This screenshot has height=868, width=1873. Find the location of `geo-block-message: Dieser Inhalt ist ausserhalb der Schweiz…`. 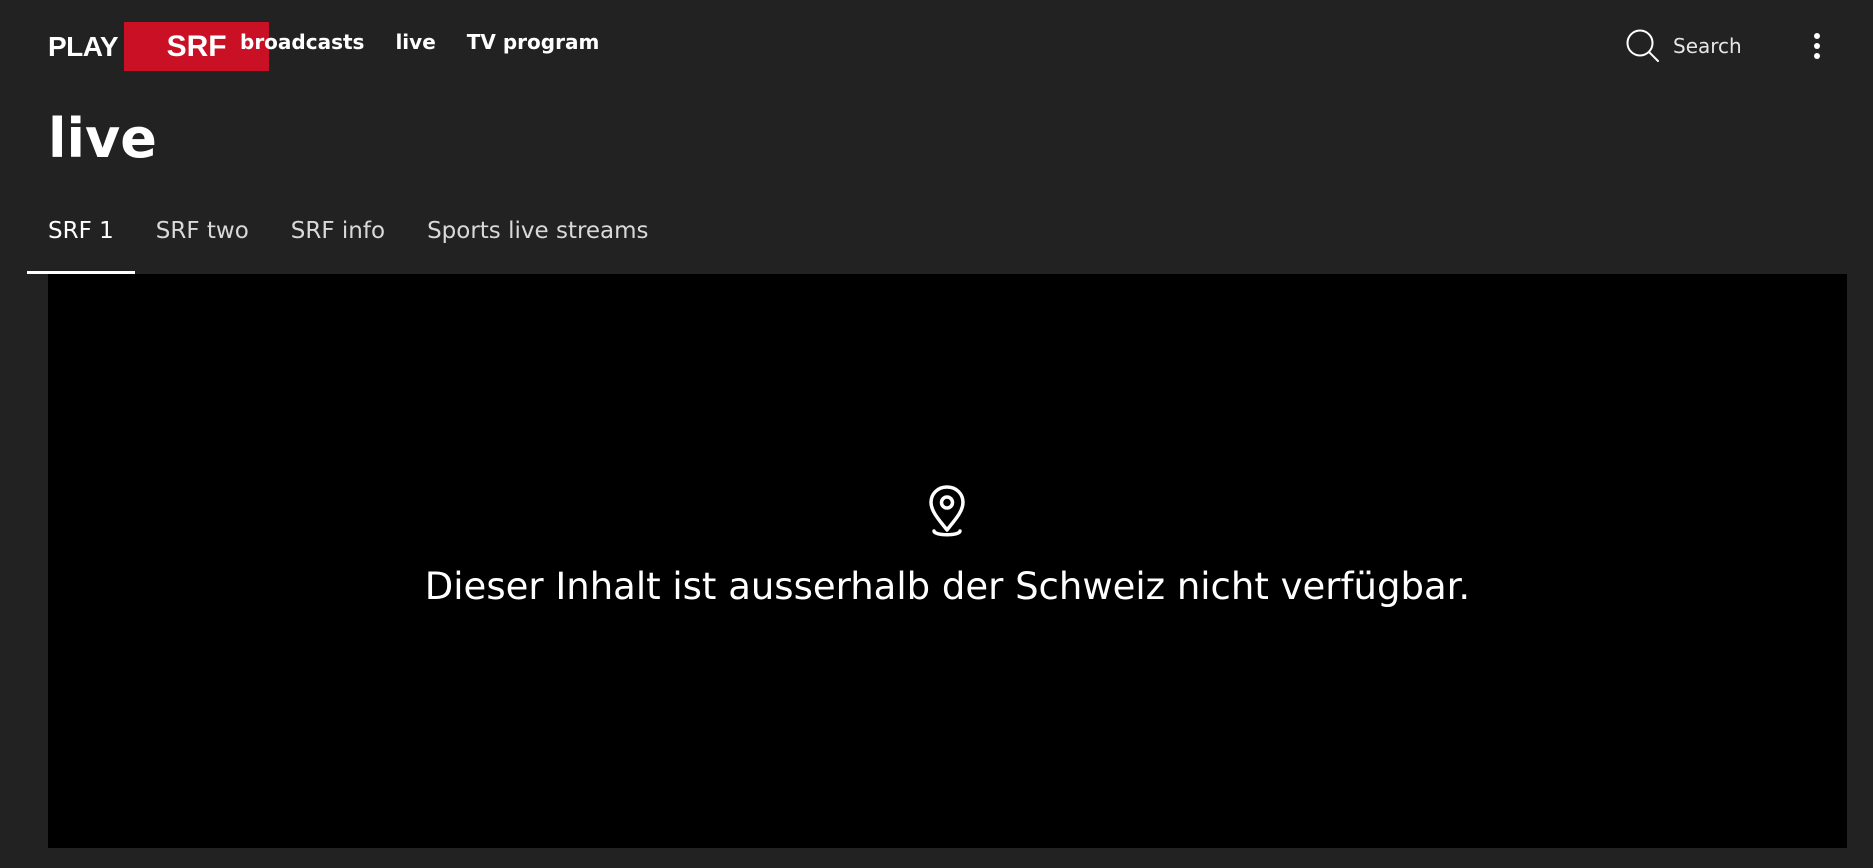

geo-block-message: Dieser Inhalt ist ausserhalb der Schweiz… is located at coordinates (947, 586).